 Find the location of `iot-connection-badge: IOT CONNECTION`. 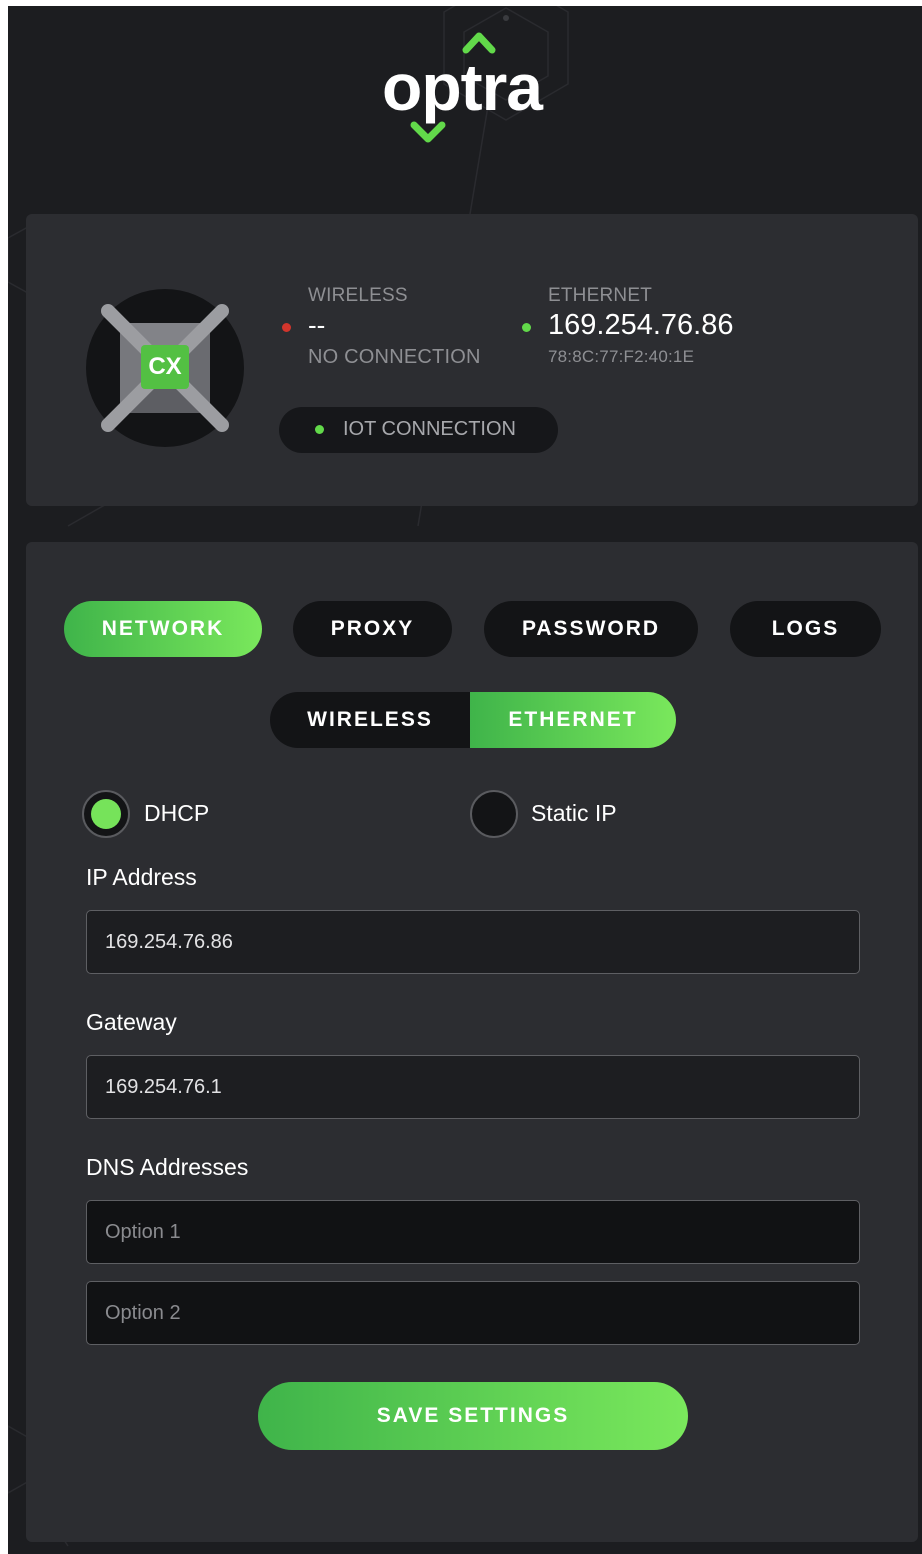

iot-connection-badge: IOT CONNECTION is located at coordinates (418, 430).